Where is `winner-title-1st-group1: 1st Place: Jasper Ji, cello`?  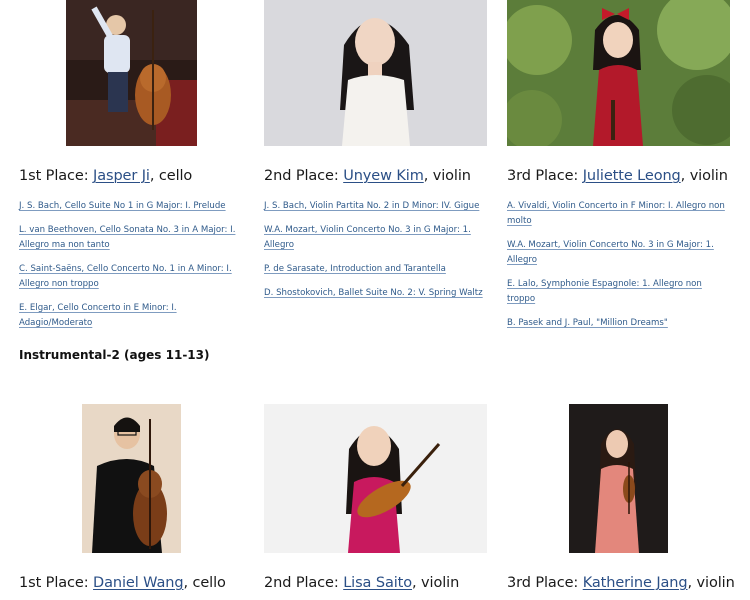 winner-title-1st-group1: 1st Place: Jasper Ji, cello is located at coordinates (105, 176).